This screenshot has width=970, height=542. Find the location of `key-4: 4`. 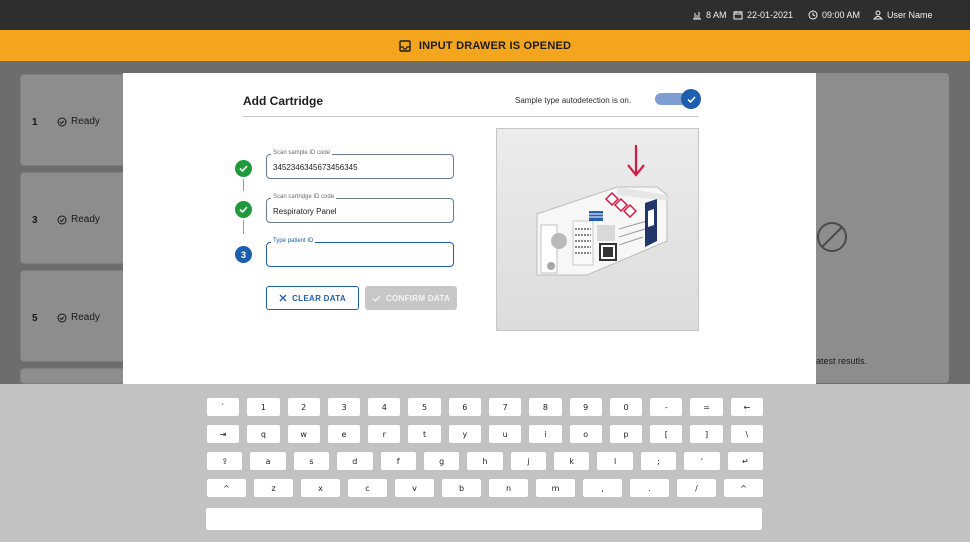

key-4: 4 is located at coordinates (384, 407).